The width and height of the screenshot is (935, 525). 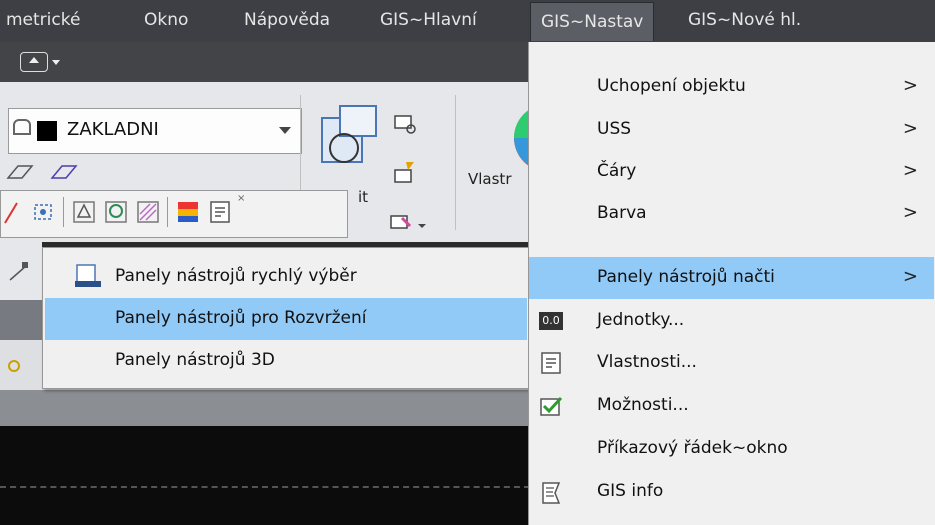 I want to click on layer-color-swatch, so click(x=47, y=131).